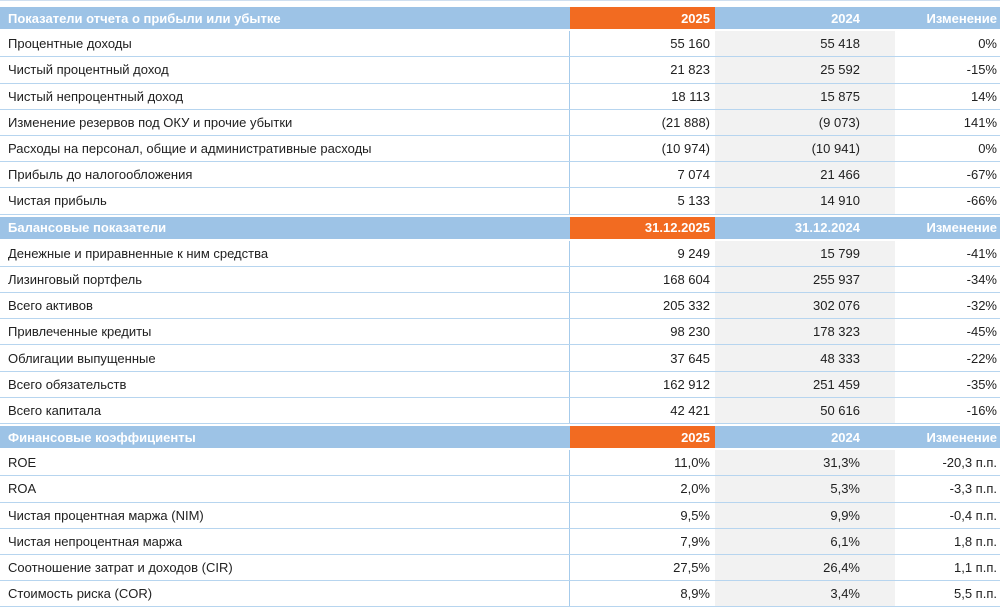 Image resolution: width=1000 pixels, height=612 pixels. What do you see at coordinates (285, 437) in the screenshot?
I see `section-title: Финансовые коэффициенты` at bounding box center [285, 437].